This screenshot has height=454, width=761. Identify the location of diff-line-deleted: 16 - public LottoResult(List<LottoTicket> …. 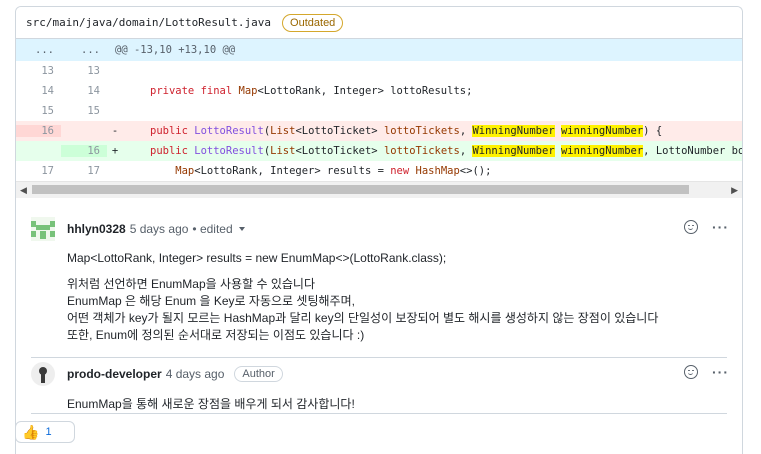
(379, 131).